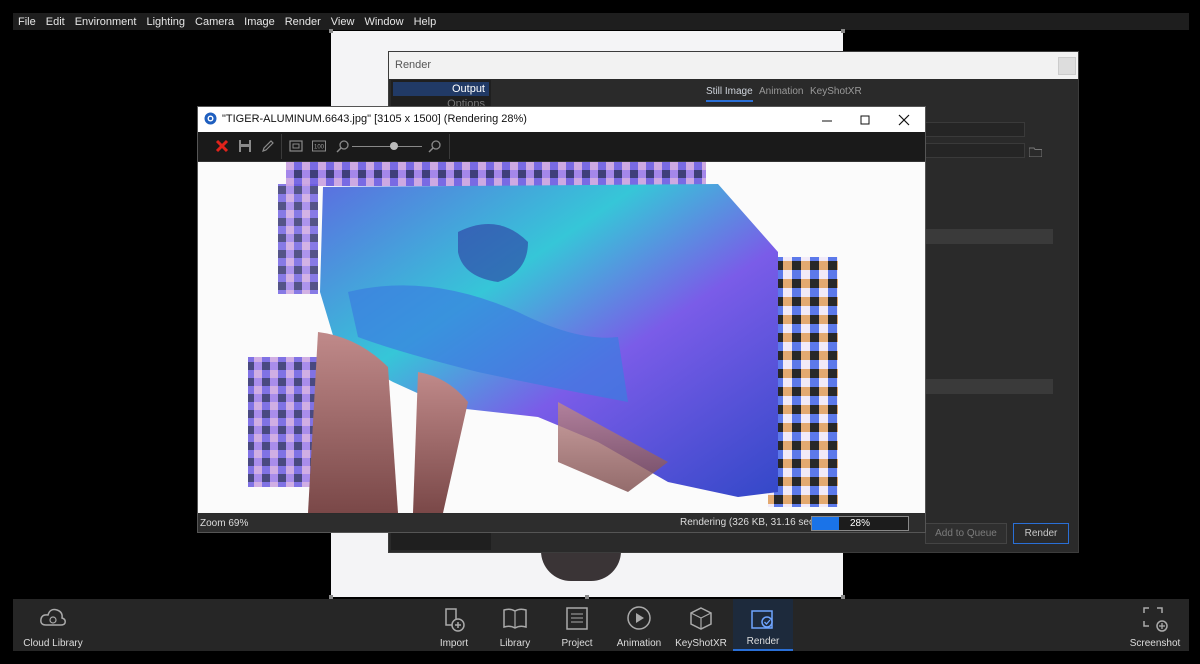 Image resolution: width=1200 pixels, height=664 pixels. What do you see at coordinates (701, 643) in the screenshot?
I see `dock-label-keyshotxr: KeyShotXR` at bounding box center [701, 643].